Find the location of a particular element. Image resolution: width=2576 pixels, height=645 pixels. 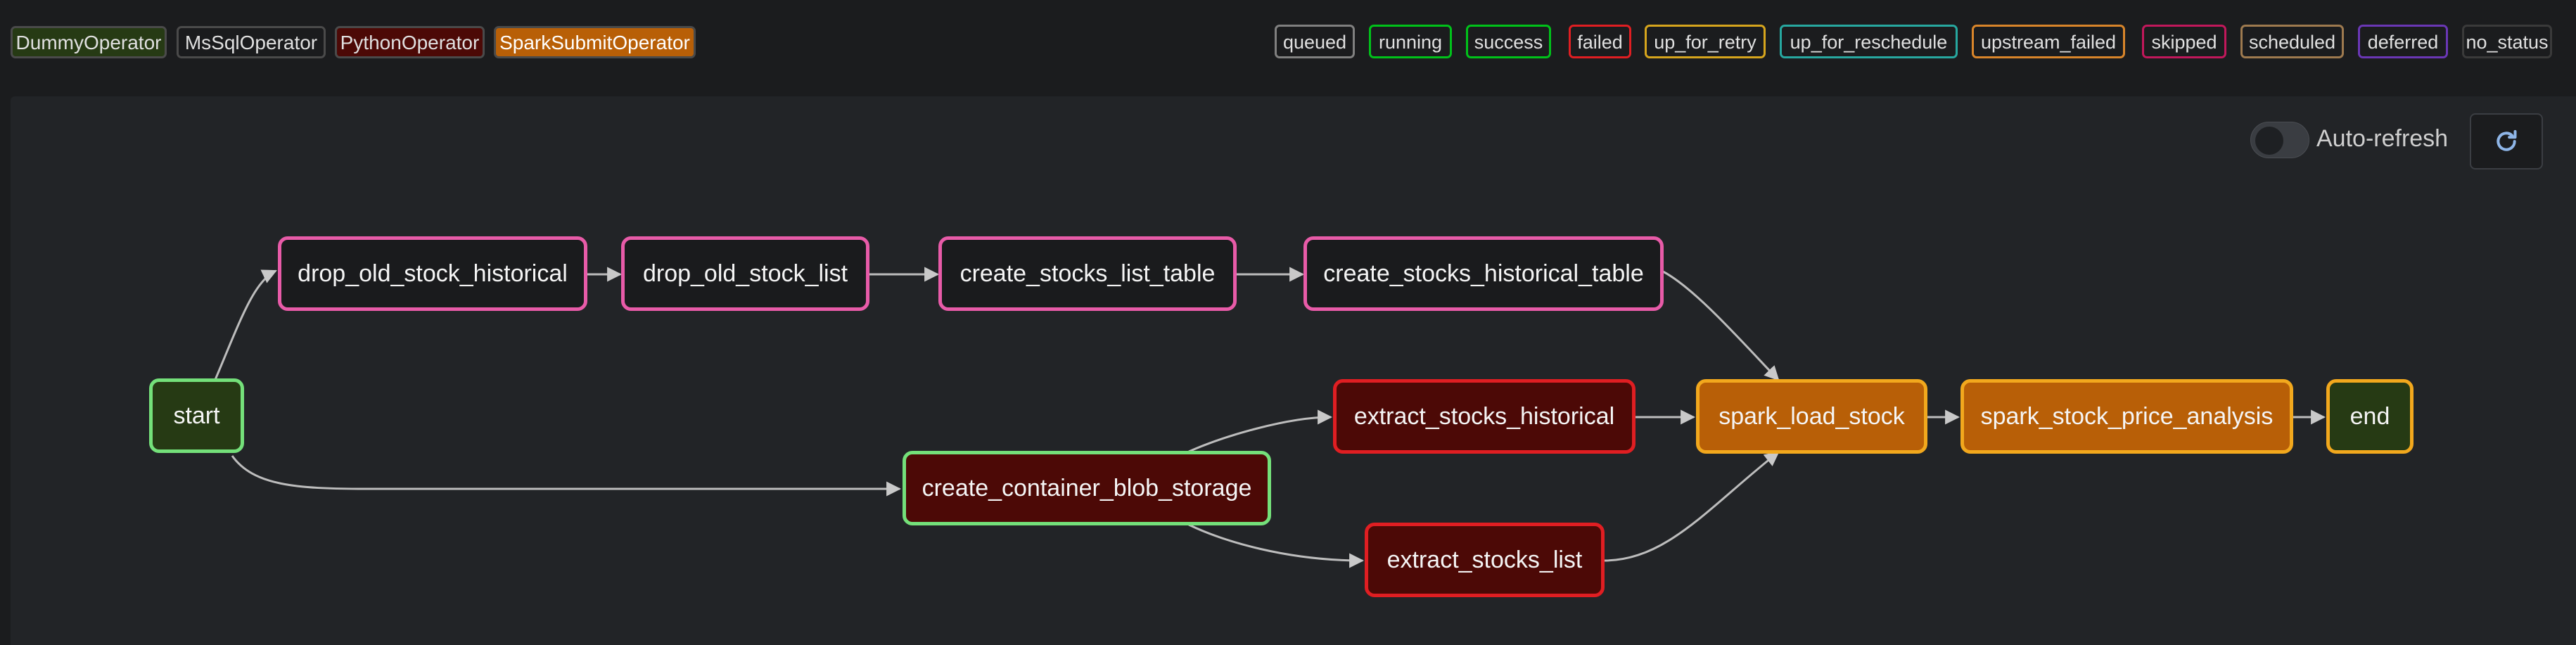

refresh-button is located at coordinates (2506, 141).